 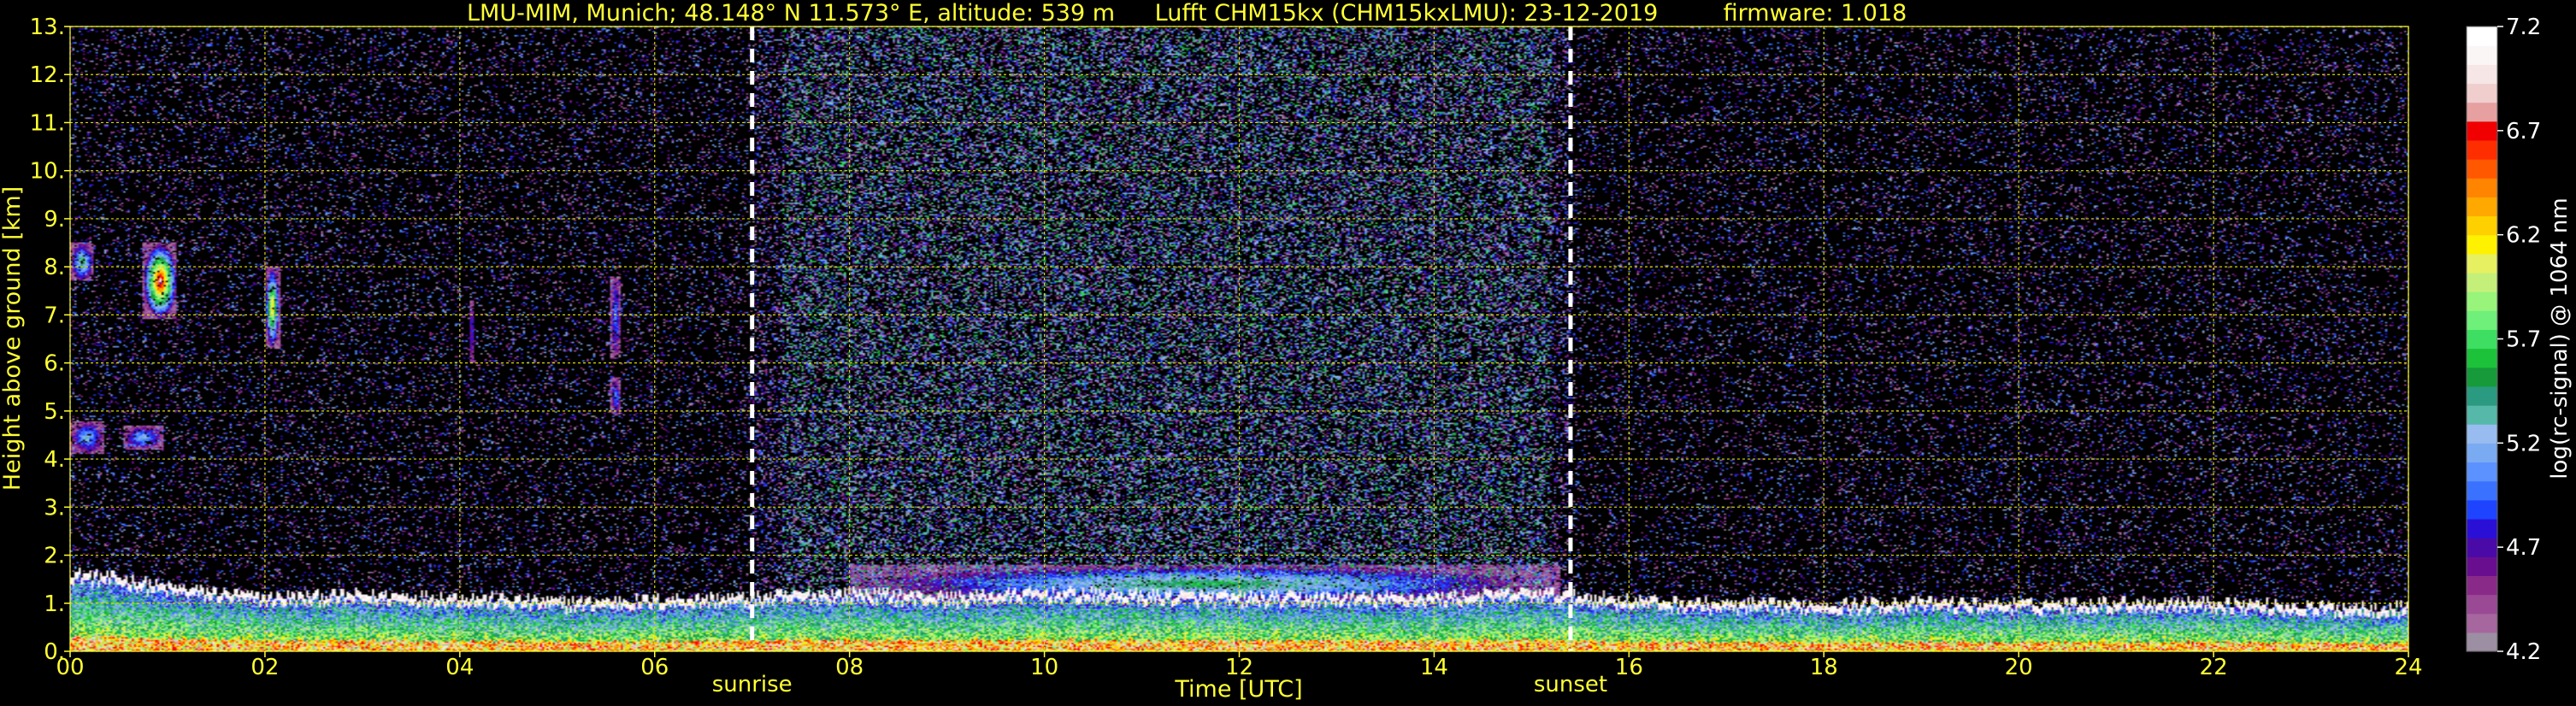 I want to click on y-tick-label: 11., so click(x=47, y=123).